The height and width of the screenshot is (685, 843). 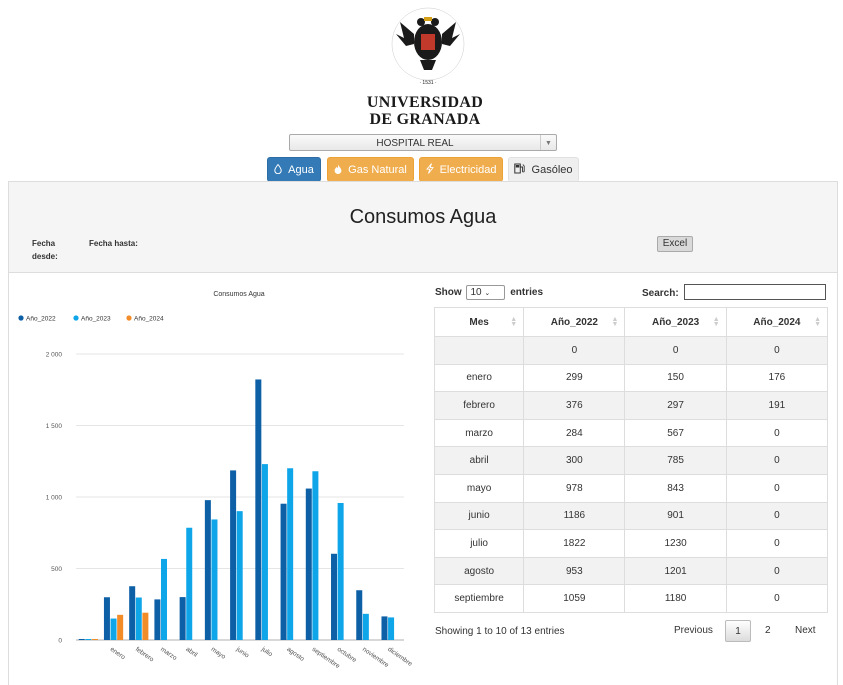 What do you see at coordinates (425, 119) in the screenshot?
I see `university-name-line2: DE GRANADA` at bounding box center [425, 119].